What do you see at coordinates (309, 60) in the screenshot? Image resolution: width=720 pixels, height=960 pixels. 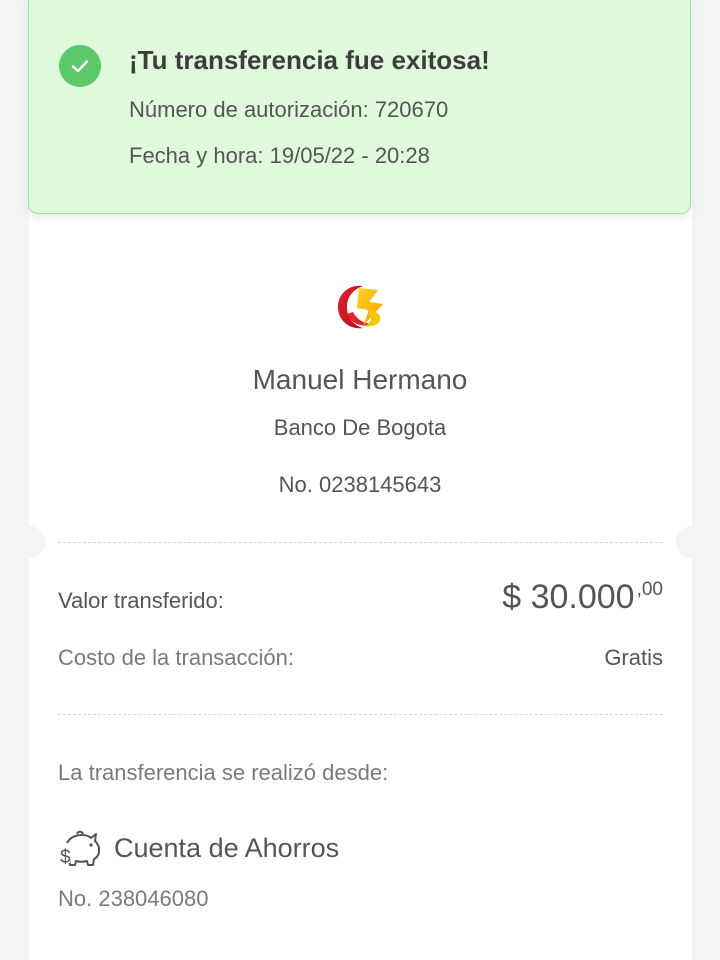 I see `success-title: ¡Tu transferencia fue exitosa!` at bounding box center [309, 60].